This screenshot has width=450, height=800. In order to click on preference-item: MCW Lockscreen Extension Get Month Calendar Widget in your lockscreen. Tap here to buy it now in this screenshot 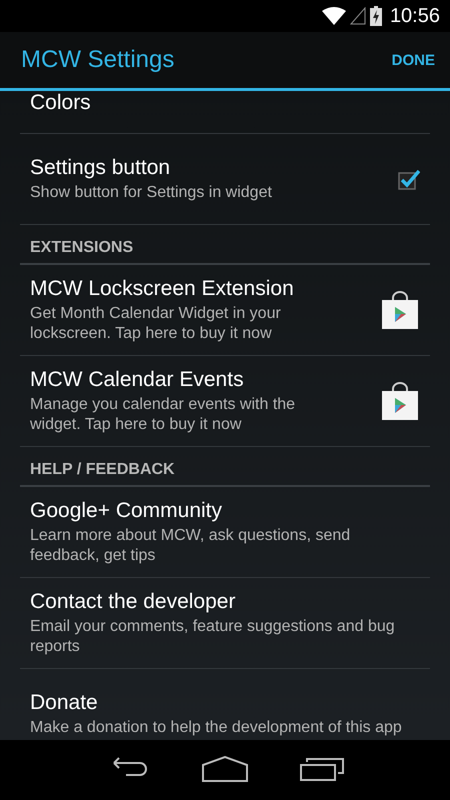, I will do `click(225, 310)`.